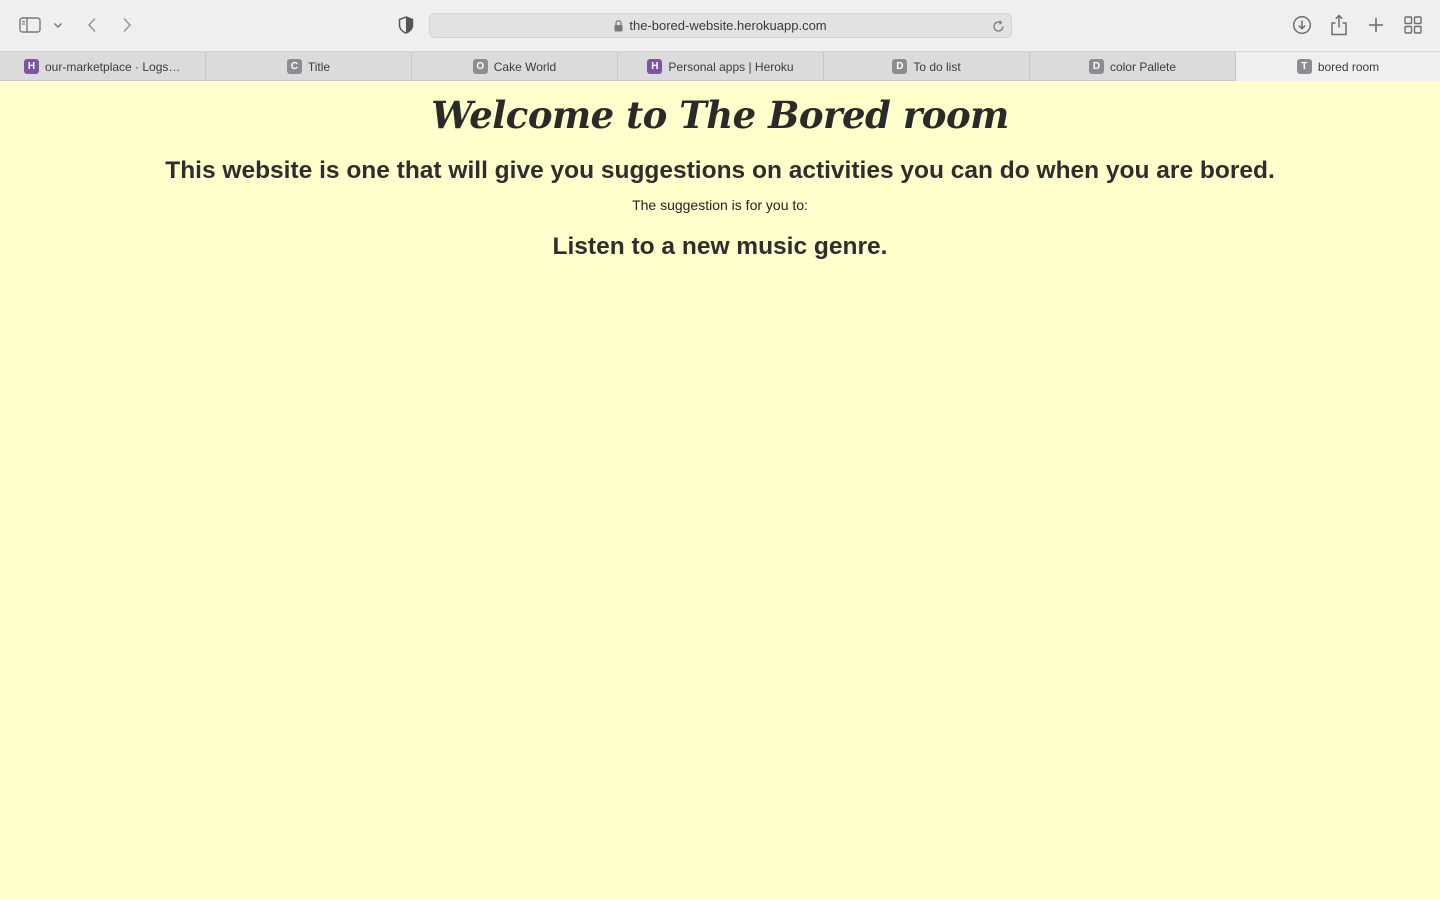 The image size is (1440, 900). I want to click on plus-icon, so click(1376, 25).